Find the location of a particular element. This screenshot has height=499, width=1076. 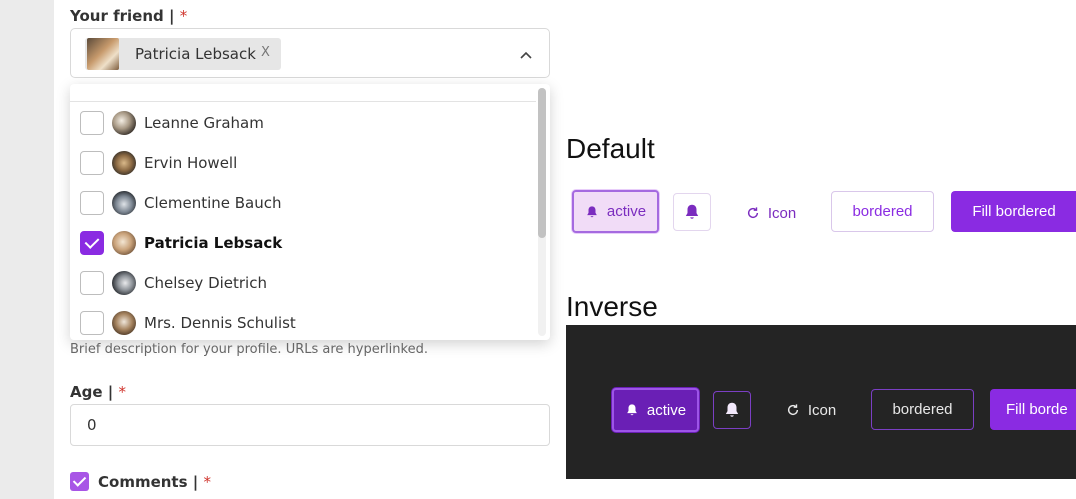

selected-chip: Patricia Lebsack X is located at coordinates (183, 54).